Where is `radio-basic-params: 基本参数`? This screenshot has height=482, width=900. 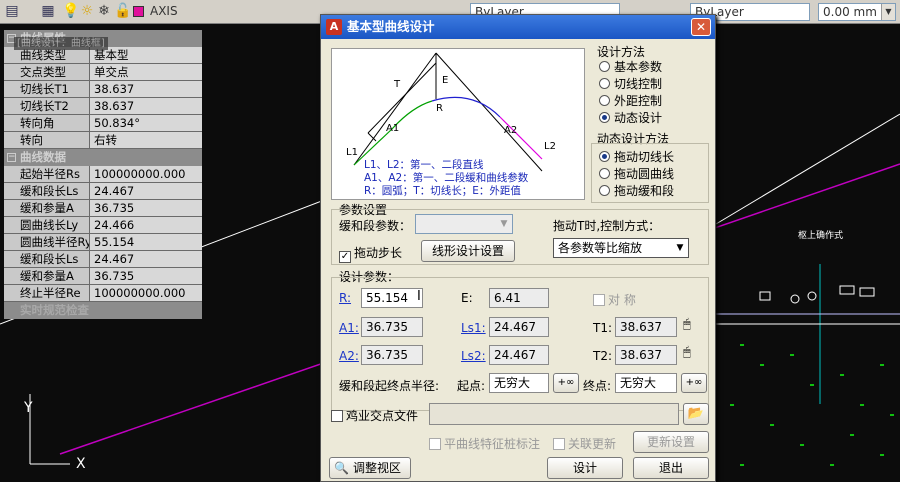
radio-basic-params: 基本参数 is located at coordinates (630, 67).